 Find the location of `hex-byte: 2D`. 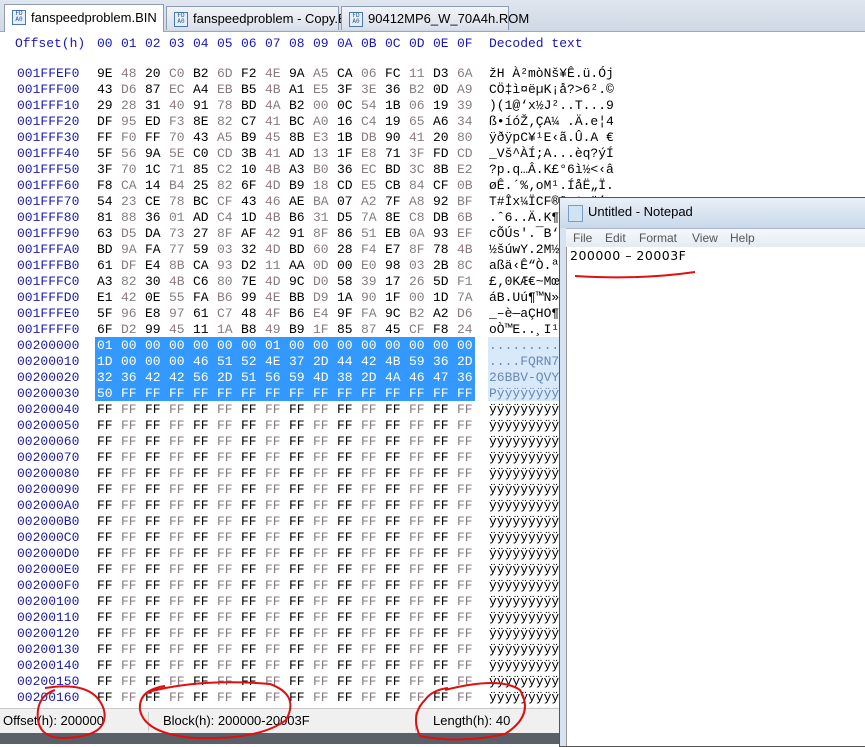

hex-byte: 2D is located at coordinates (372, 377).